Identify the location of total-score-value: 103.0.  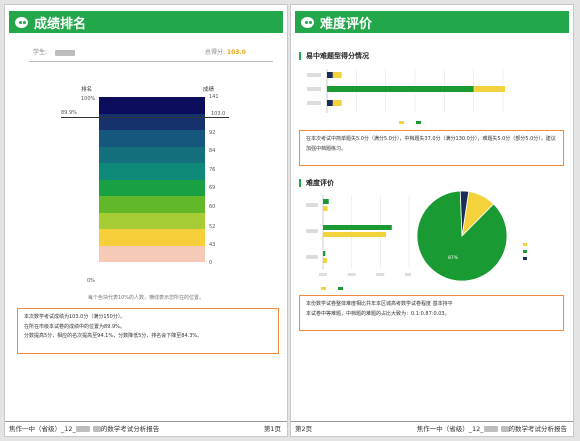
(236, 52).